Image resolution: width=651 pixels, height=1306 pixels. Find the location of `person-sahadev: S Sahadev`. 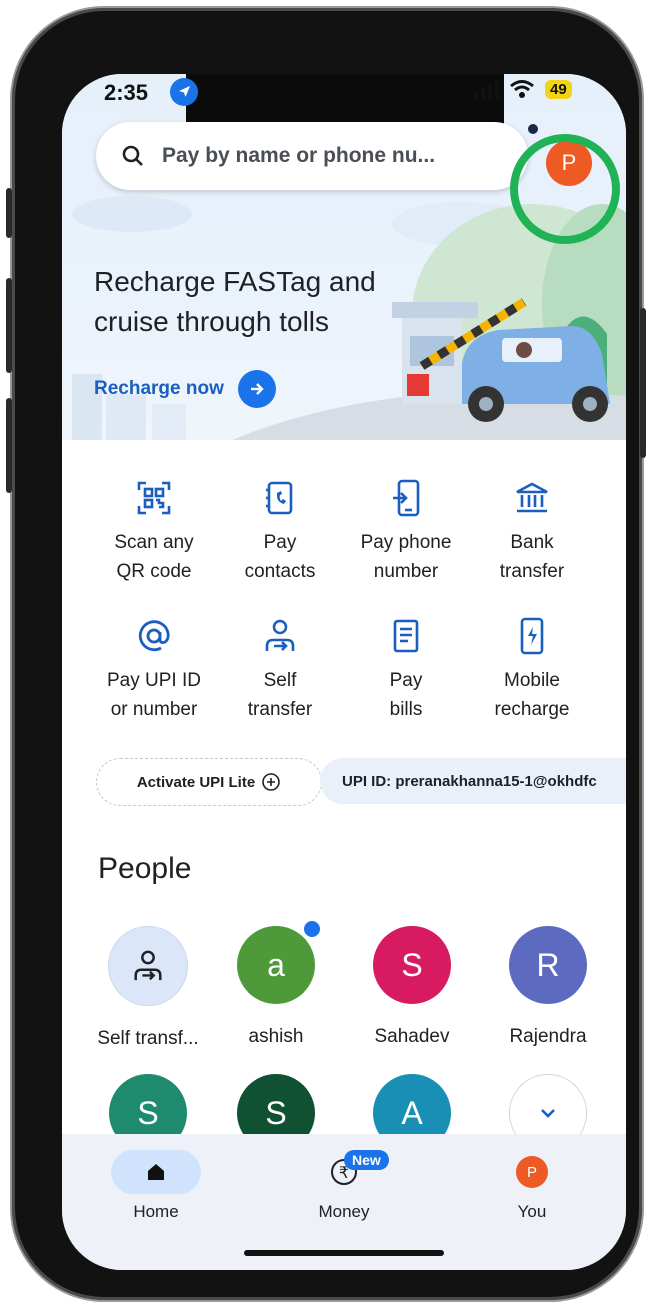

person-sahadev: S Sahadev is located at coordinates (412, 987).